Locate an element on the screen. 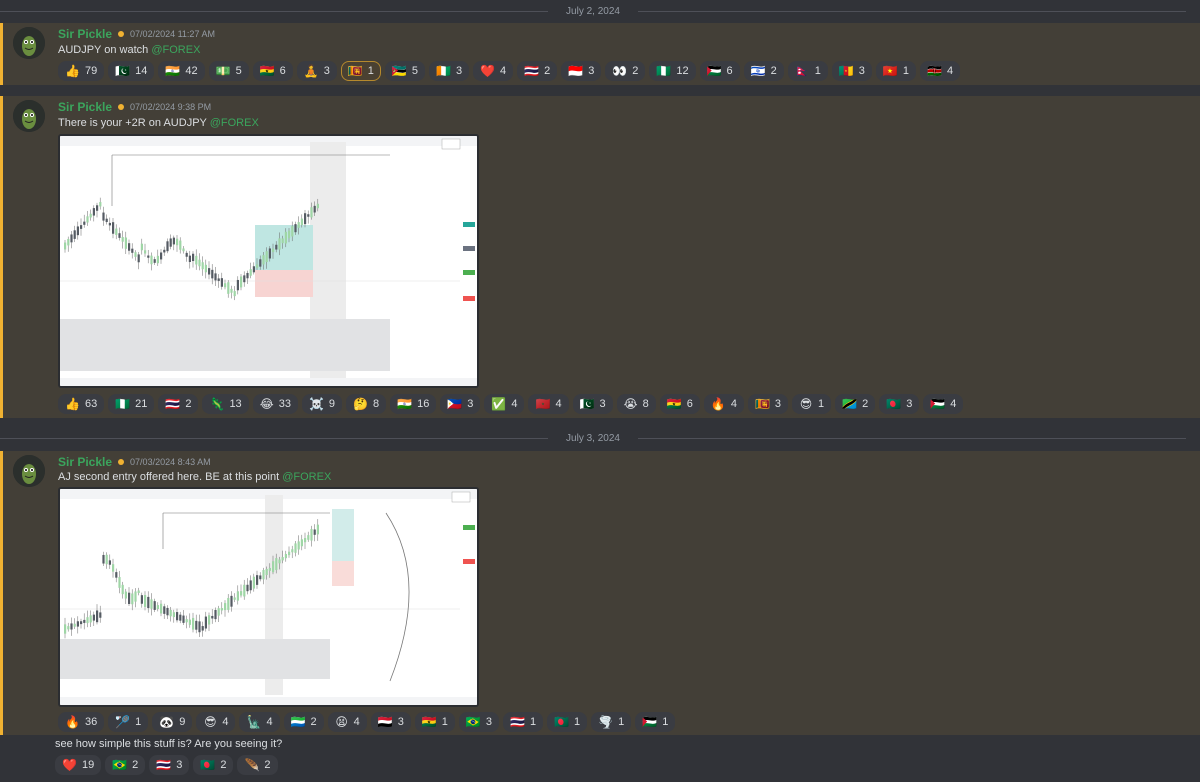 The image size is (1200, 782). status-dot is located at coordinates (121, 107).